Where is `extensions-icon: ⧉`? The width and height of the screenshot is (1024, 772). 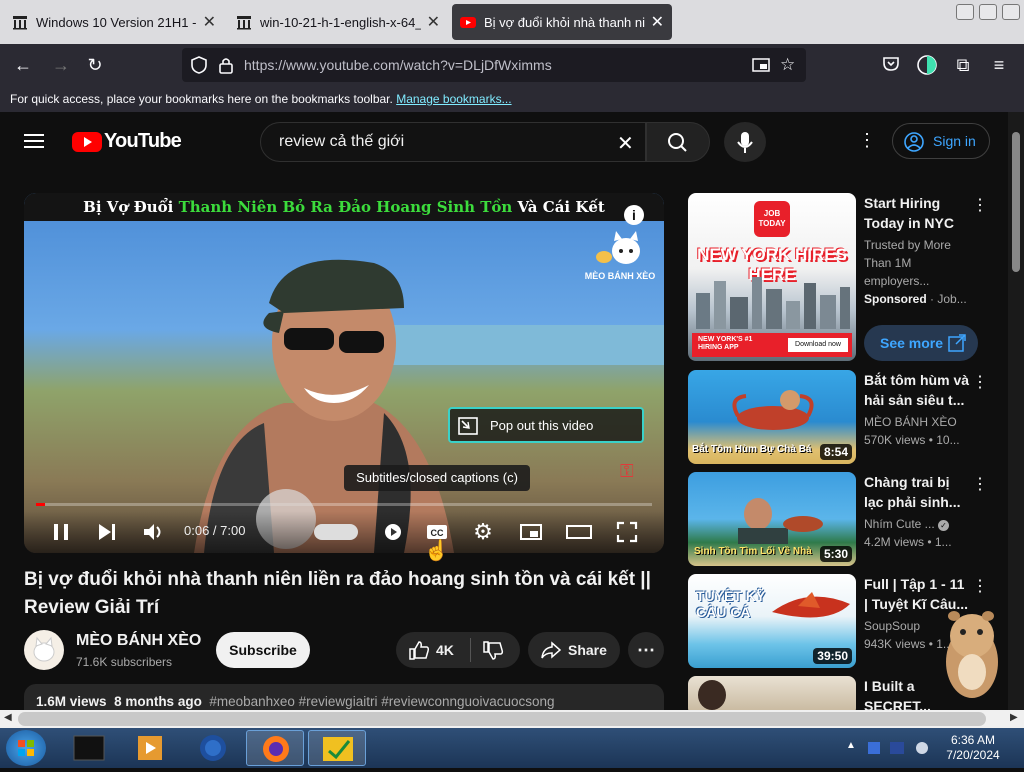 extensions-icon: ⧉ is located at coordinates (963, 65).